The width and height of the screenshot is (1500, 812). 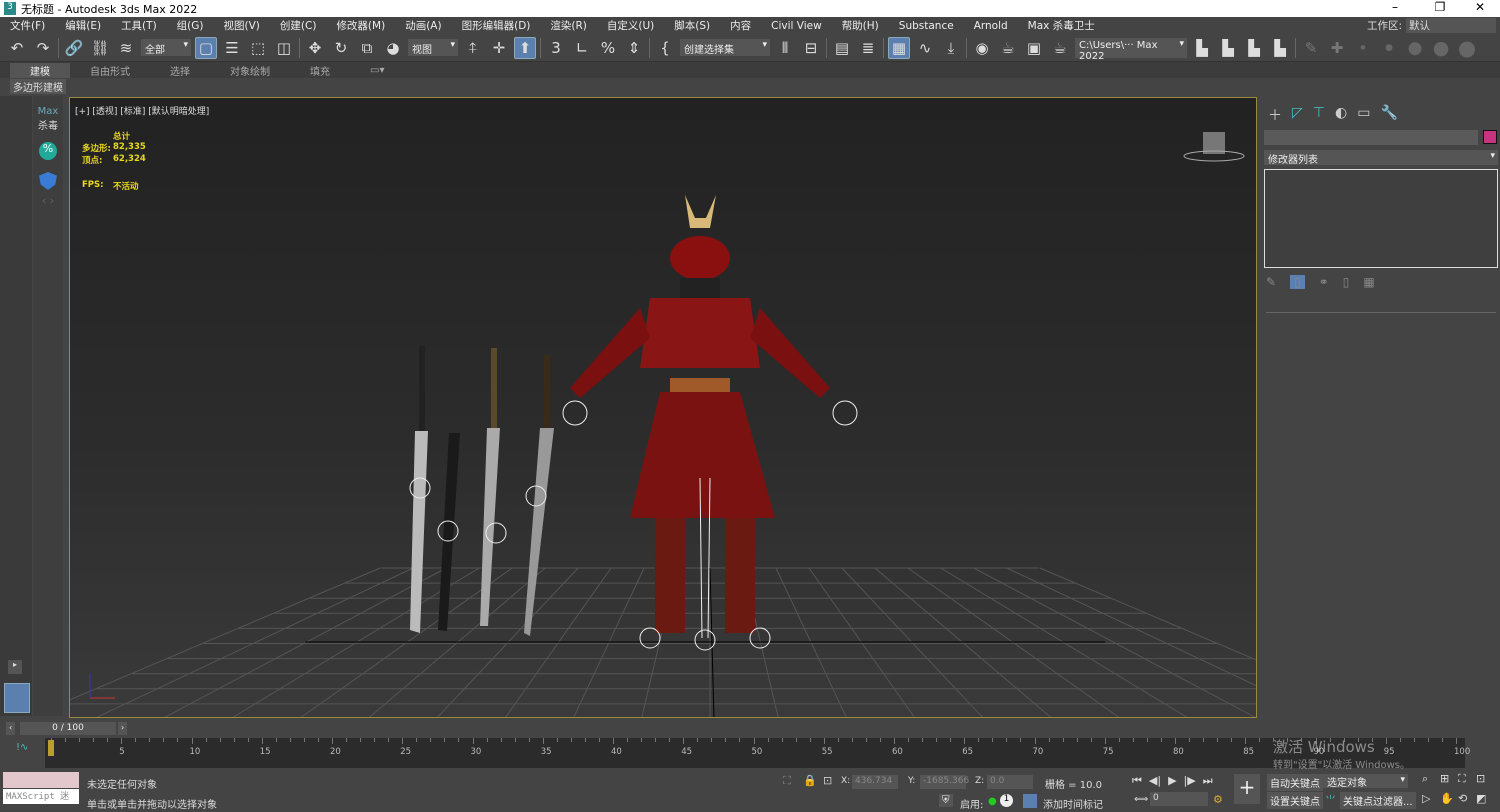 I want to click on current-frame-field: 0, so click(x=1179, y=799).